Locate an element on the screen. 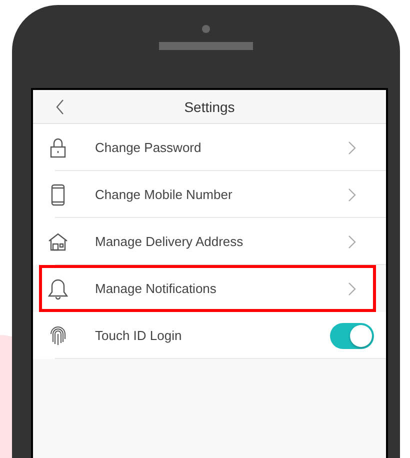 Image resolution: width=410 pixels, height=458 pixels. row-label: Change Password is located at coordinates (148, 147).